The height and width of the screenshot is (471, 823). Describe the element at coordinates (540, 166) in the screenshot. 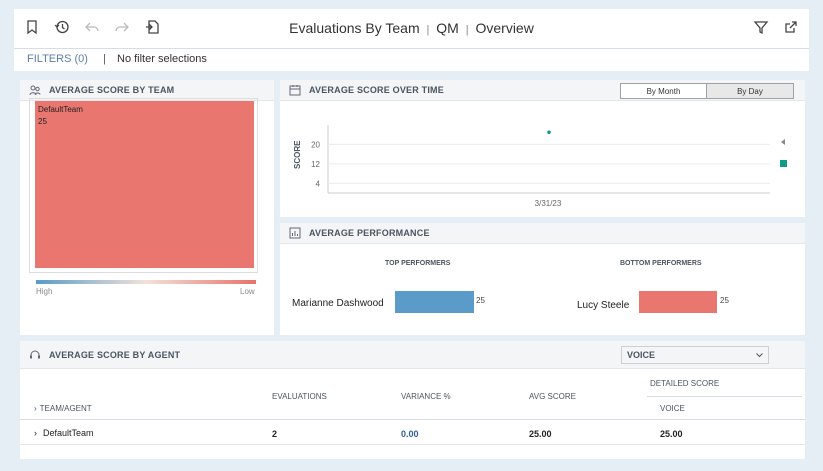

I see `score-over-time-chart: SCORE 4 12 20 3/31/23` at that location.